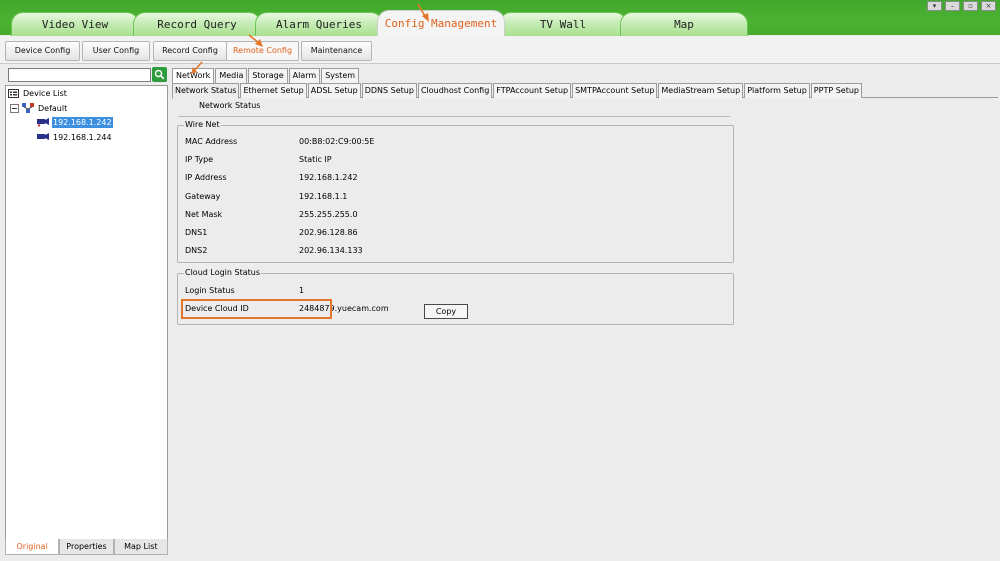 This screenshot has width=1000, height=561. I want to click on mac-address-label: MAC Address, so click(211, 141).